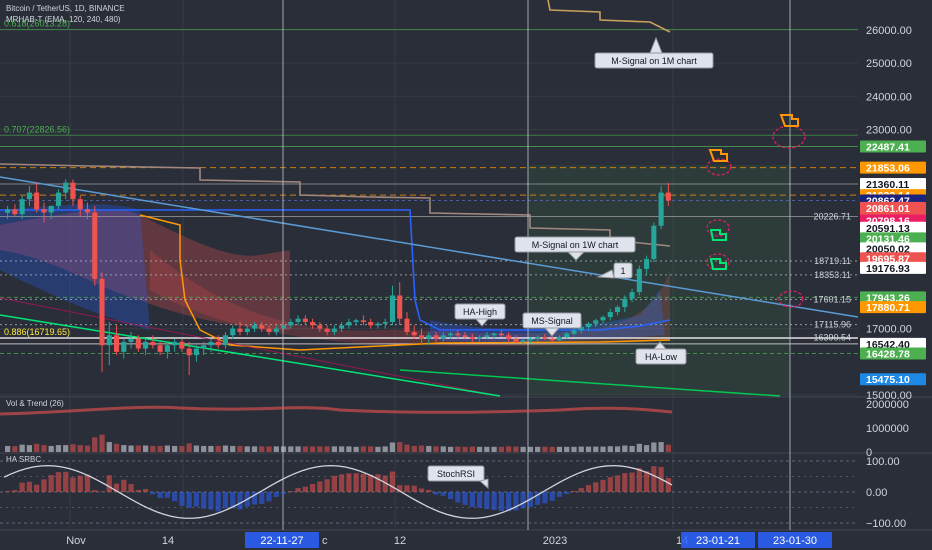 The image size is (932, 550). What do you see at coordinates (76, 541) in the screenshot?
I see `time-label-0: Nov` at bounding box center [76, 541].